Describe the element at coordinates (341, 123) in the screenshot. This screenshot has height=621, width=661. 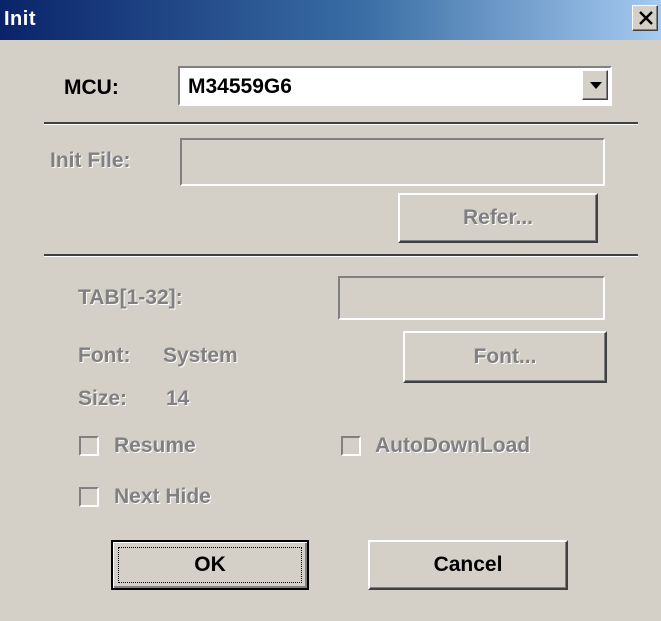
I see `separator-top` at that location.